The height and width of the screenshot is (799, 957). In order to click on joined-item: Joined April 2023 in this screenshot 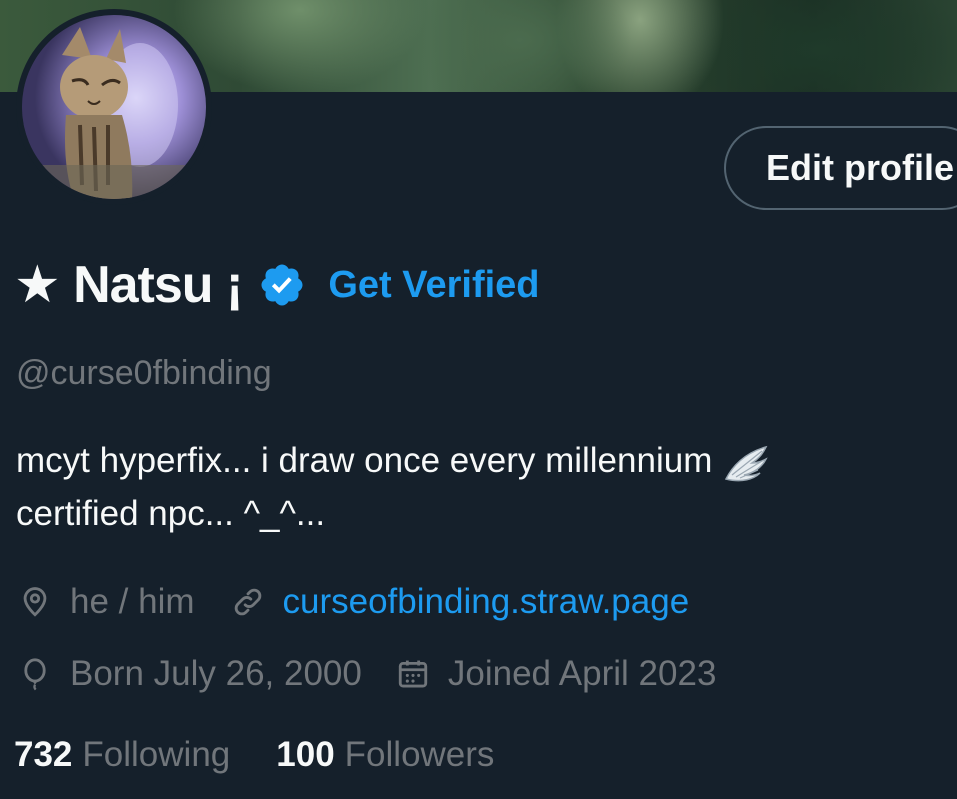, I will do `click(556, 674)`.